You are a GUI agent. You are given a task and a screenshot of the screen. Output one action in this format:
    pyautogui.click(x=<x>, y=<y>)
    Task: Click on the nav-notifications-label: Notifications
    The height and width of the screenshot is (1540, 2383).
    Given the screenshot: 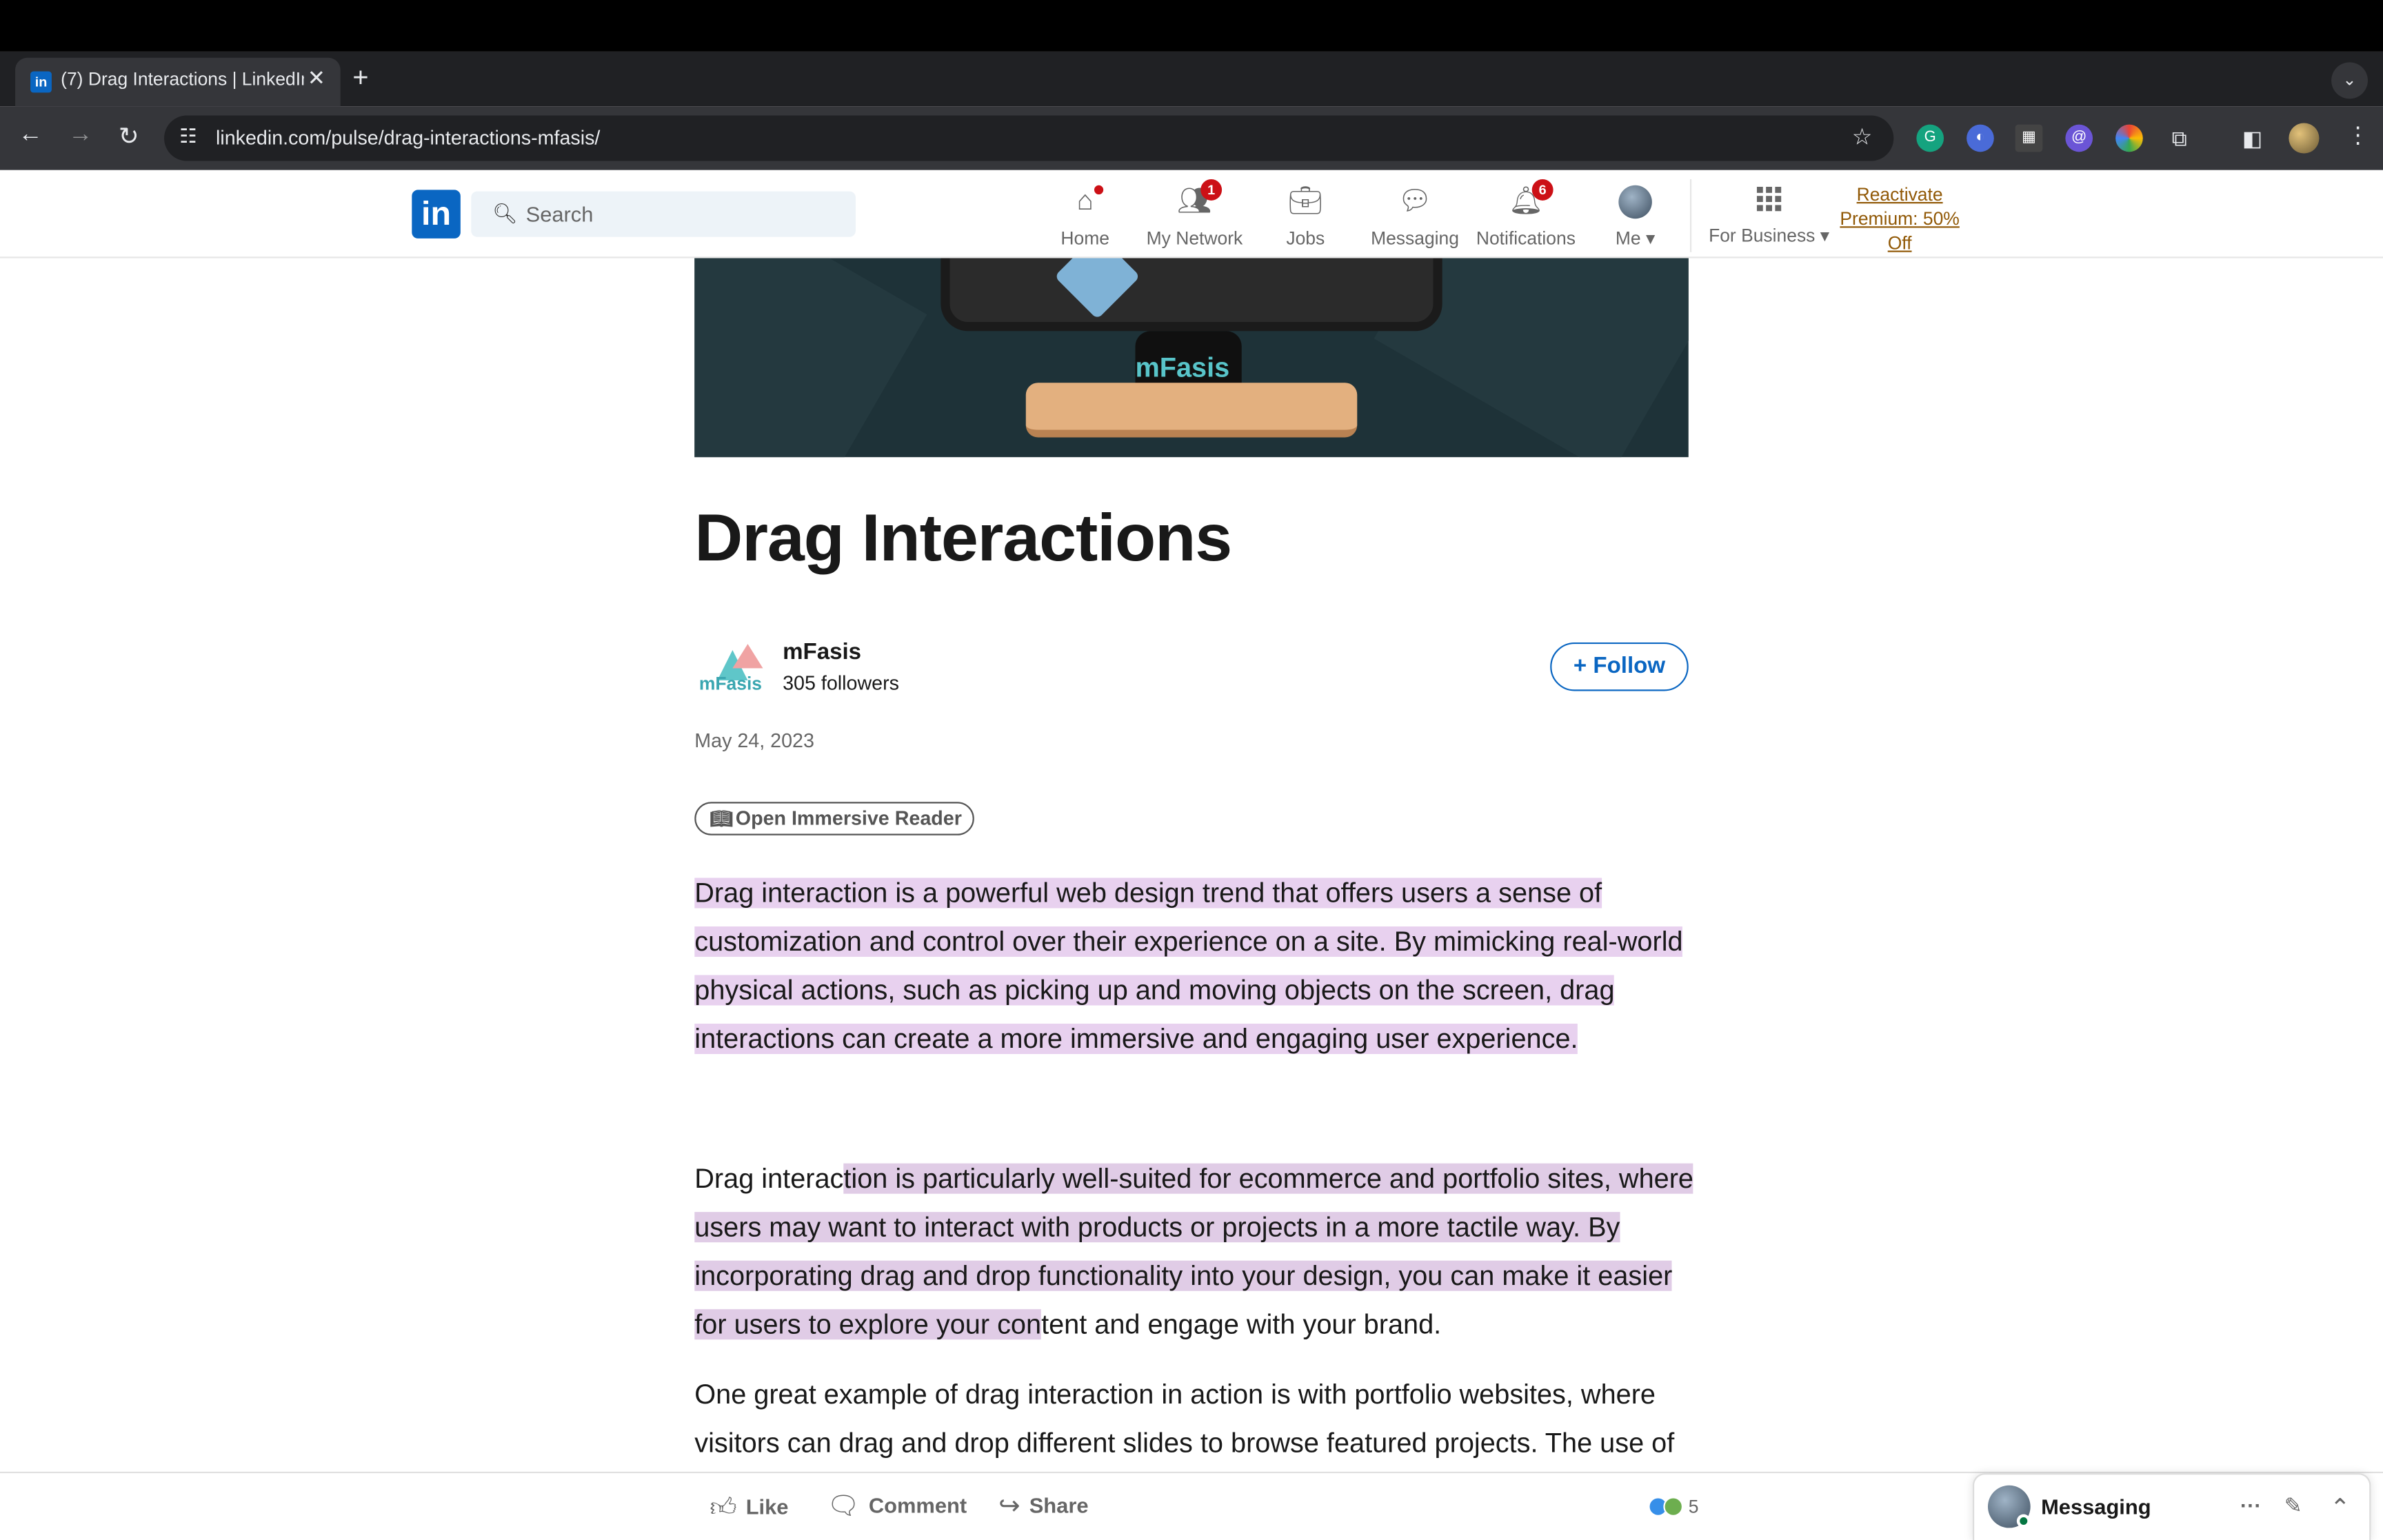 What is the action you would take?
    pyautogui.click(x=1526, y=239)
    